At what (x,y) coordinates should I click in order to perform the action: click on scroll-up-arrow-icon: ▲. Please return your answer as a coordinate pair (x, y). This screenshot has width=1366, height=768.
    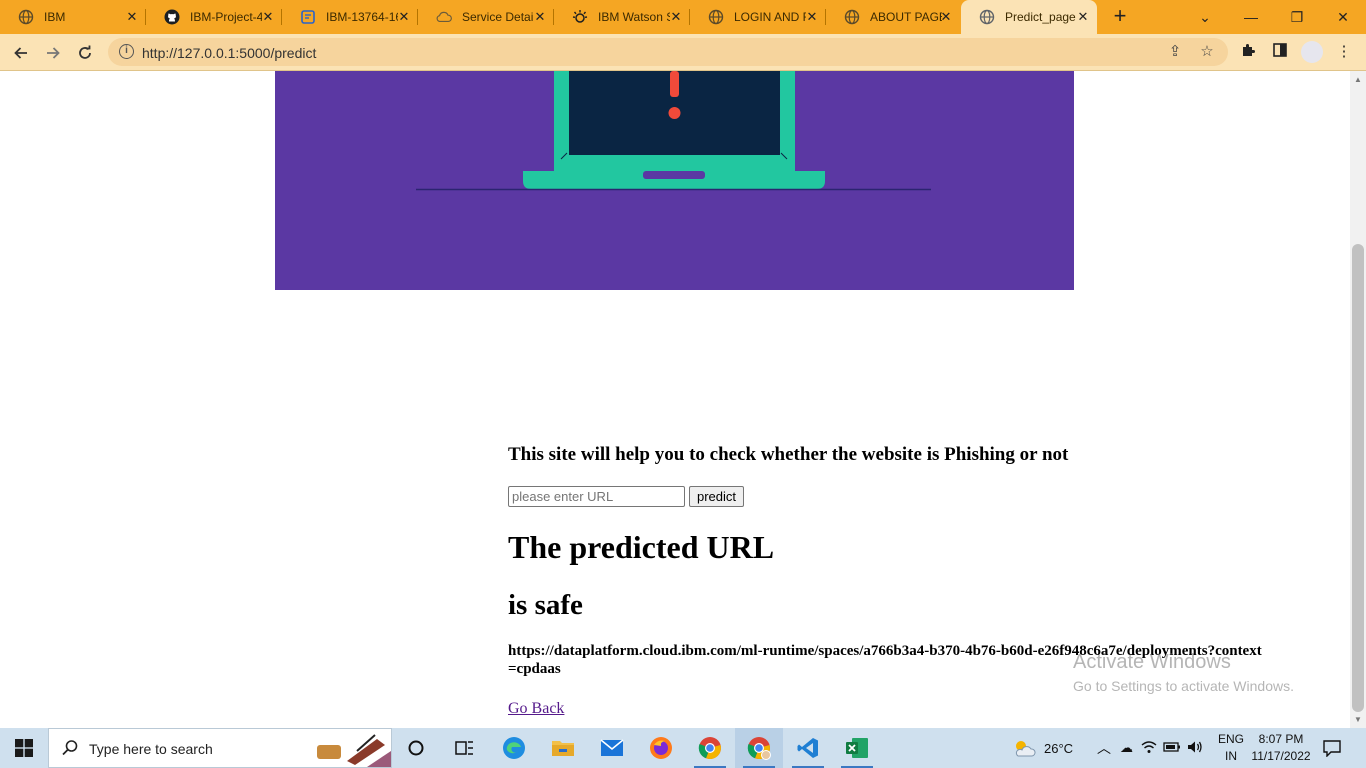
    Looking at the image, I should click on (1358, 79).